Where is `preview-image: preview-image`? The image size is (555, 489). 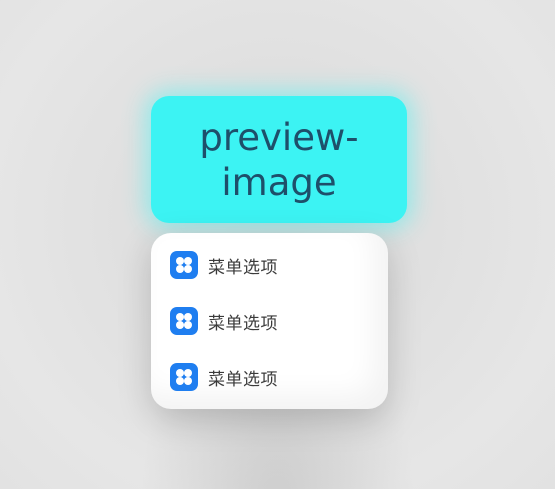 preview-image: preview-image is located at coordinates (279, 159).